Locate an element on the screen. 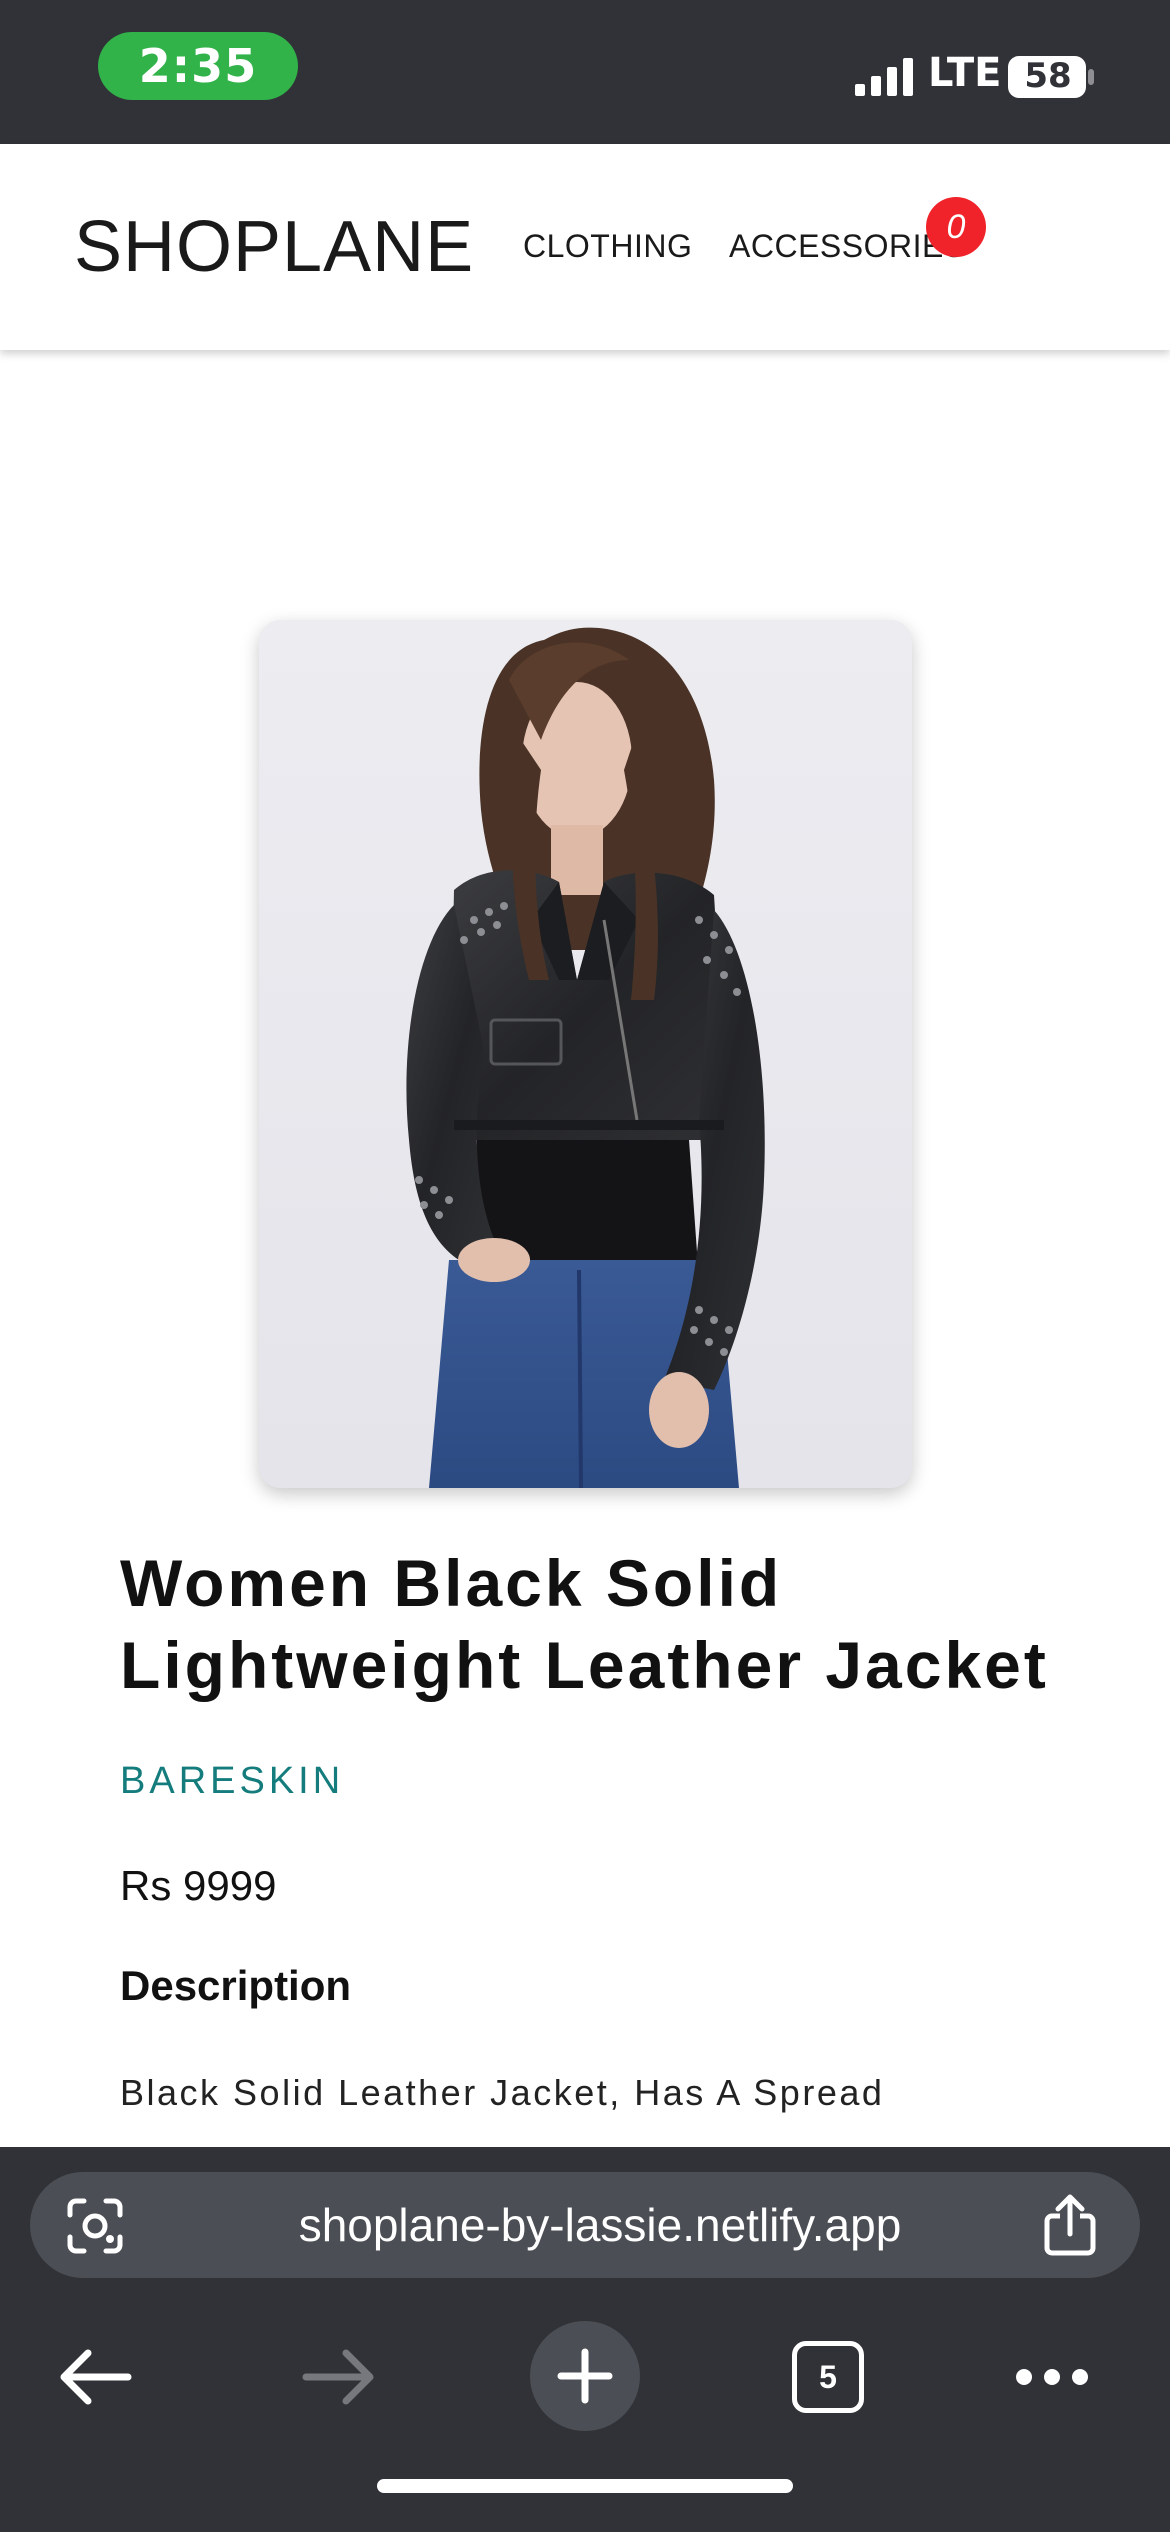  address-bar: shoplane-by-lassie.netlify.app is located at coordinates (585, 2225).